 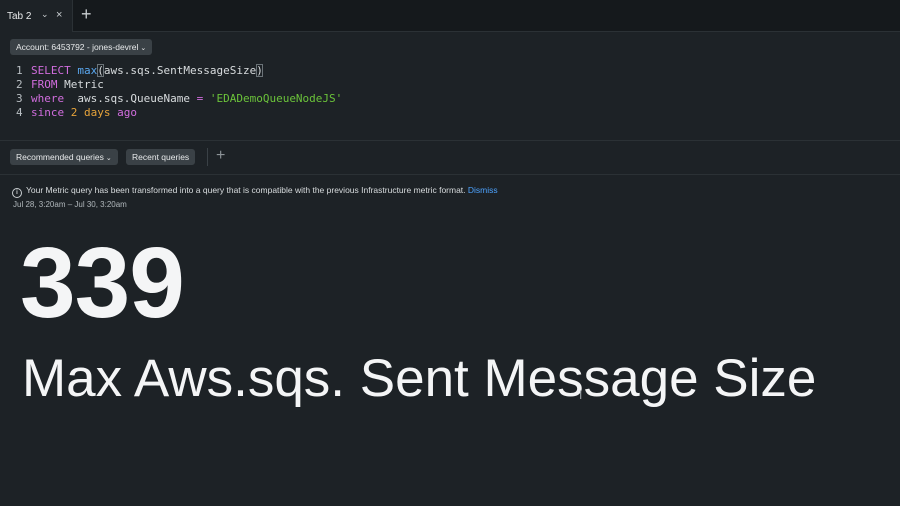 I want to click on divider, so click(x=207, y=157).